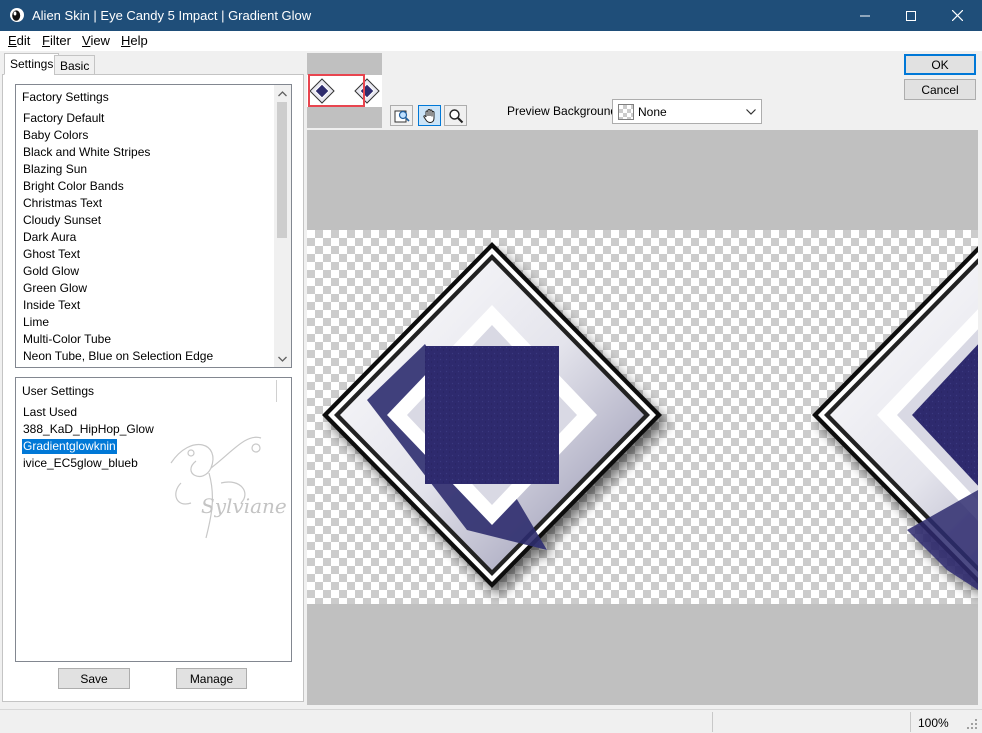 This screenshot has height=733, width=982. Describe the element at coordinates (94, 678) in the screenshot. I see `save-button: Save` at that location.